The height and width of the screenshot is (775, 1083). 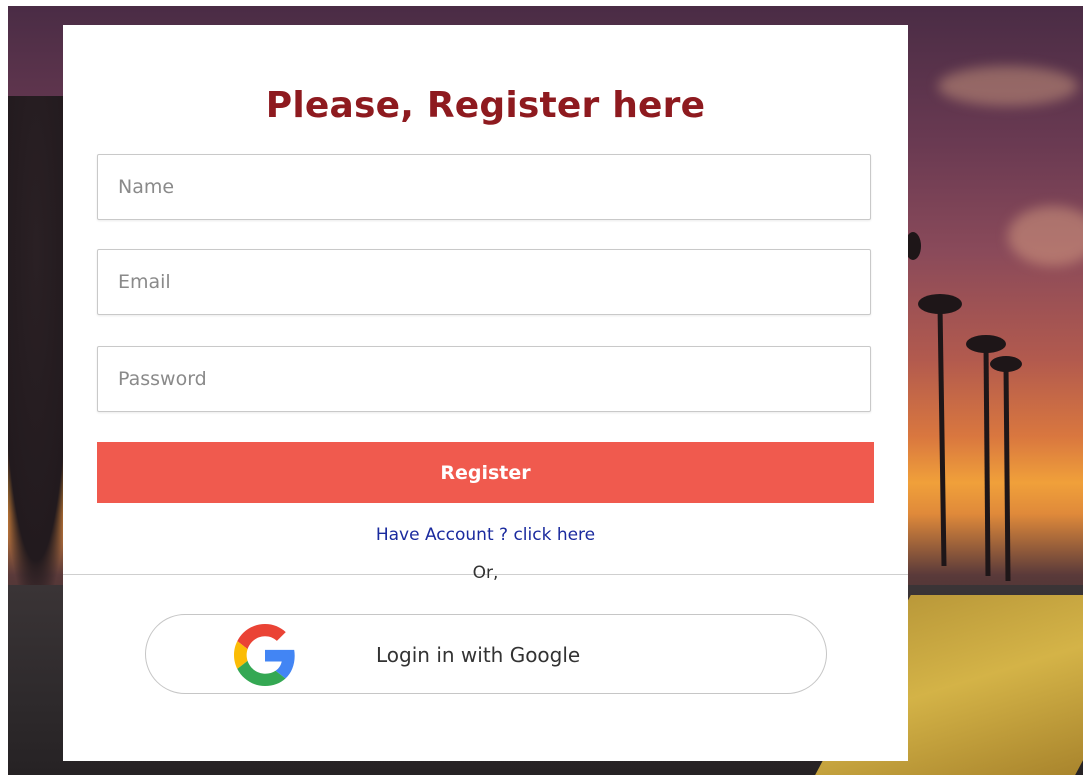 What do you see at coordinates (484, 187) in the screenshot?
I see `name-input` at bounding box center [484, 187].